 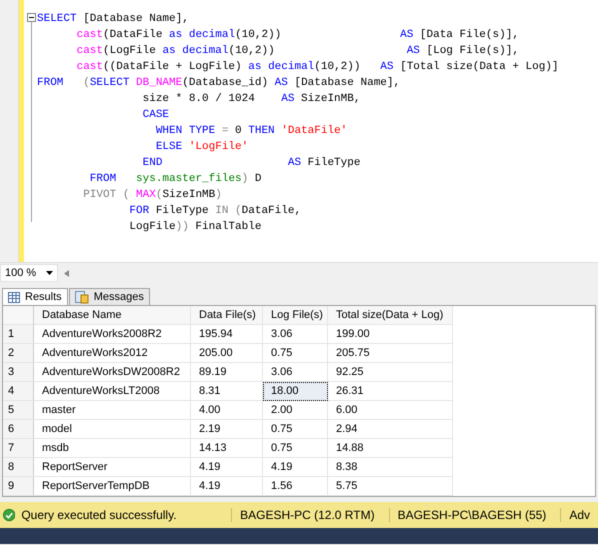 What do you see at coordinates (390, 334) in the screenshot?
I see `table-cell: 199.00` at bounding box center [390, 334].